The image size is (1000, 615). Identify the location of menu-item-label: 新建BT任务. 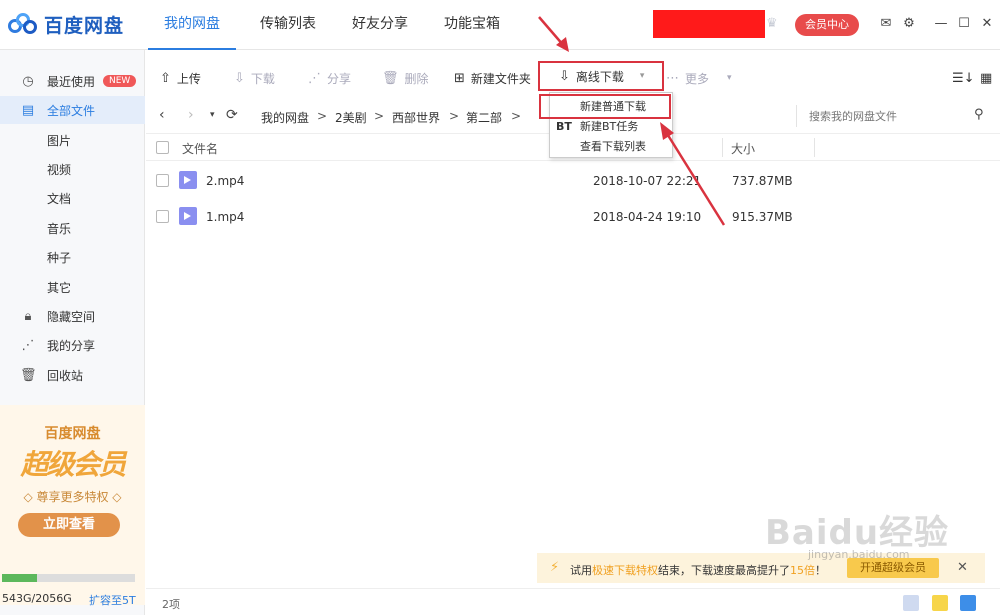
(609, 126).